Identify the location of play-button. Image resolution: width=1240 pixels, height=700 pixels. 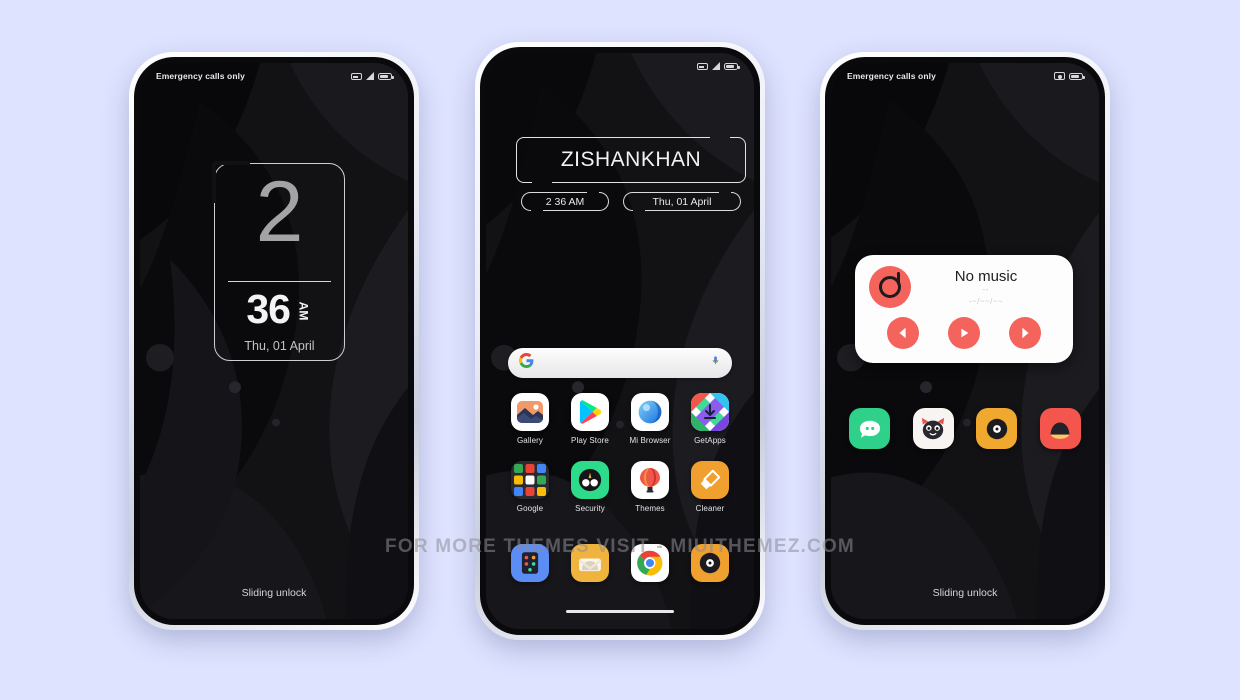
(963, 333).